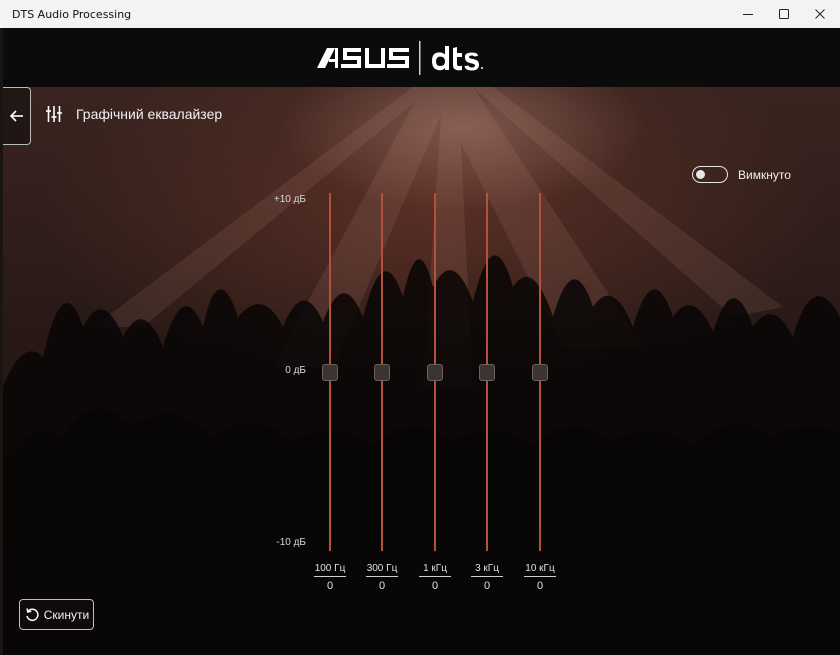  I want to click on band-slider-1khz, so click(435, 372).